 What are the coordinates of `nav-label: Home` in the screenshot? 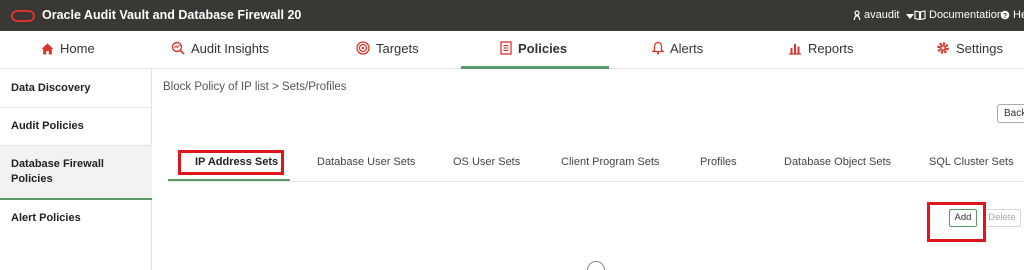 It's located at (77, 48).